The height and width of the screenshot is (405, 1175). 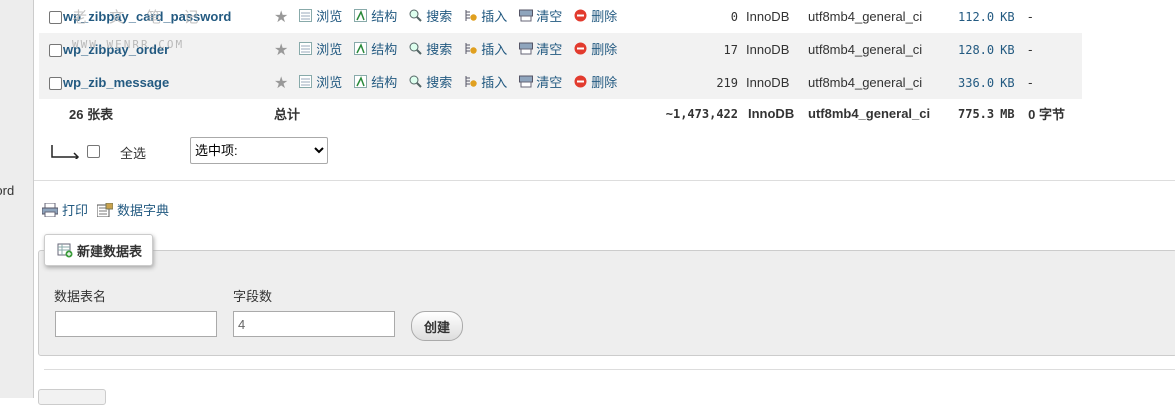 I want to click on new-table-icon, so click(x=65, y=250).